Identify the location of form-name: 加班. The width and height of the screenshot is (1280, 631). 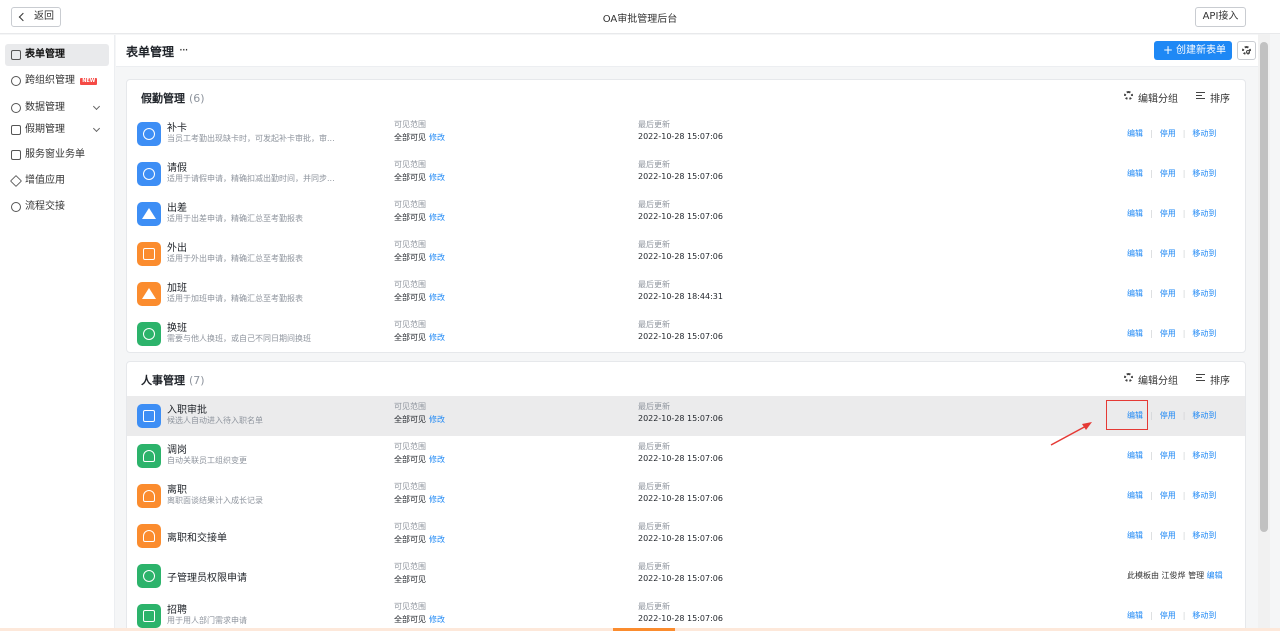
(177, 286).